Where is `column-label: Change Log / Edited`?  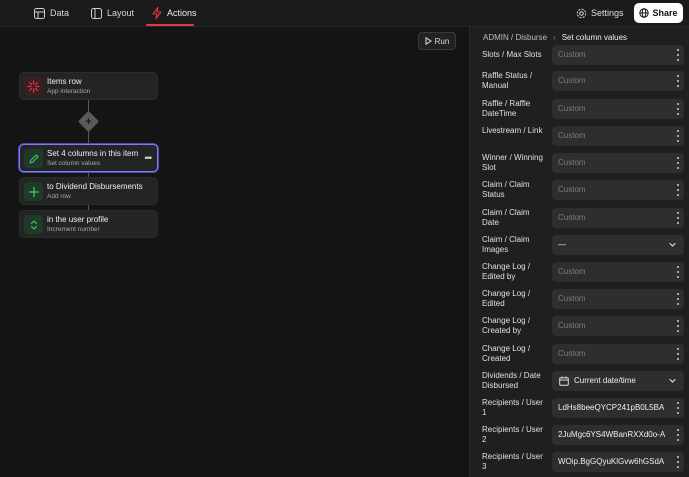 column-label: Change Log / Edited is located at coordinates (506, 298).